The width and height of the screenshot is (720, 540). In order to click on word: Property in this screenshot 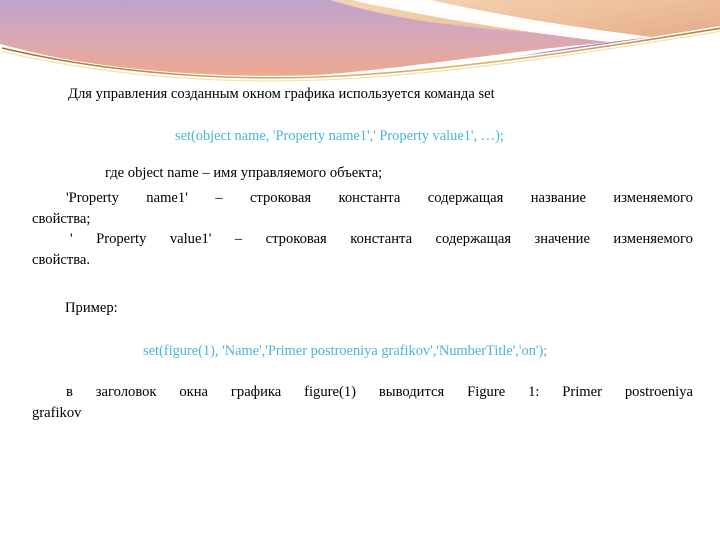, I will do `click(121, 239)`.